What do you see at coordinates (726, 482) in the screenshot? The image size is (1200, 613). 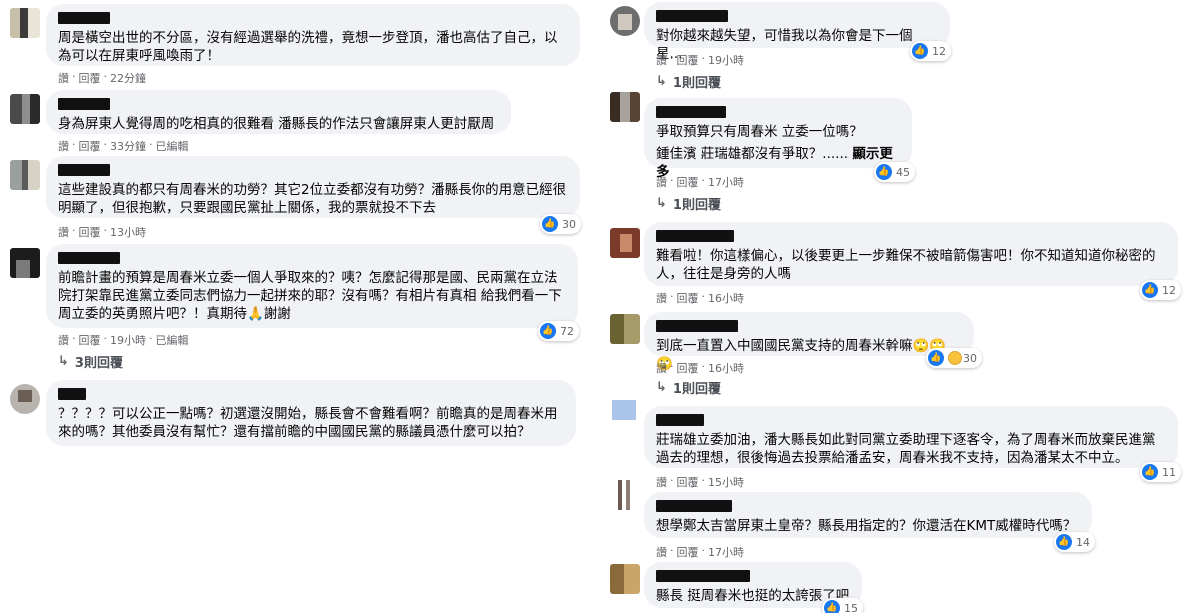 I see `timestamp: 15小時` at bounding box center [726, 482].